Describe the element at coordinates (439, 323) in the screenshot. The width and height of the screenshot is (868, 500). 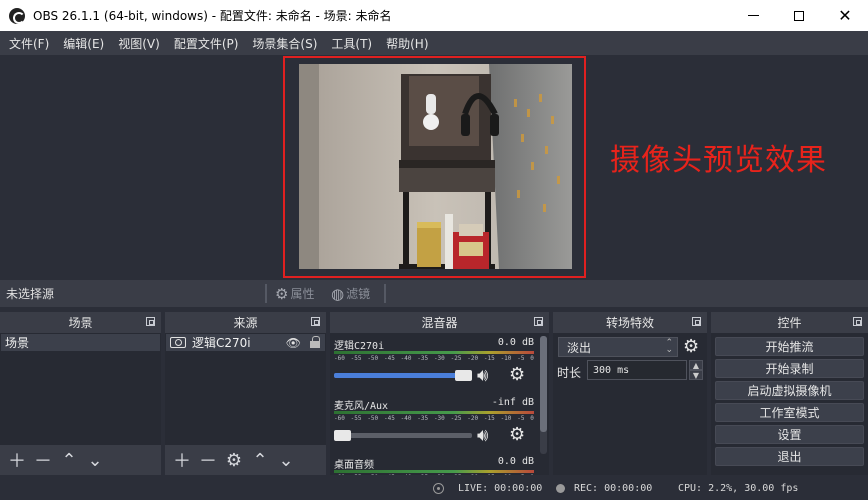
I see `mixer-dock-title: 混音器` at that location.